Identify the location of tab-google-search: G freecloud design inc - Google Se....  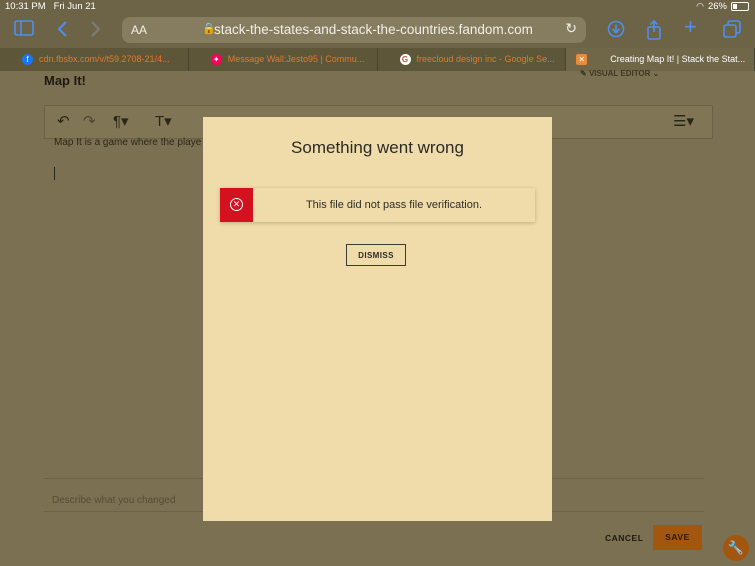
(472, 59).